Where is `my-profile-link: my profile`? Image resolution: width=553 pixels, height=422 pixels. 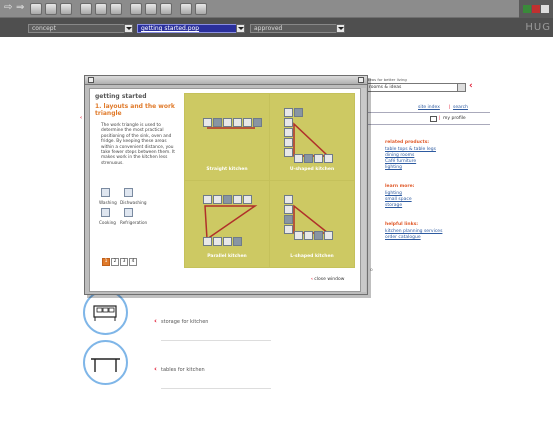 my-profile-link: my profile is located at coordinates (454, 118).